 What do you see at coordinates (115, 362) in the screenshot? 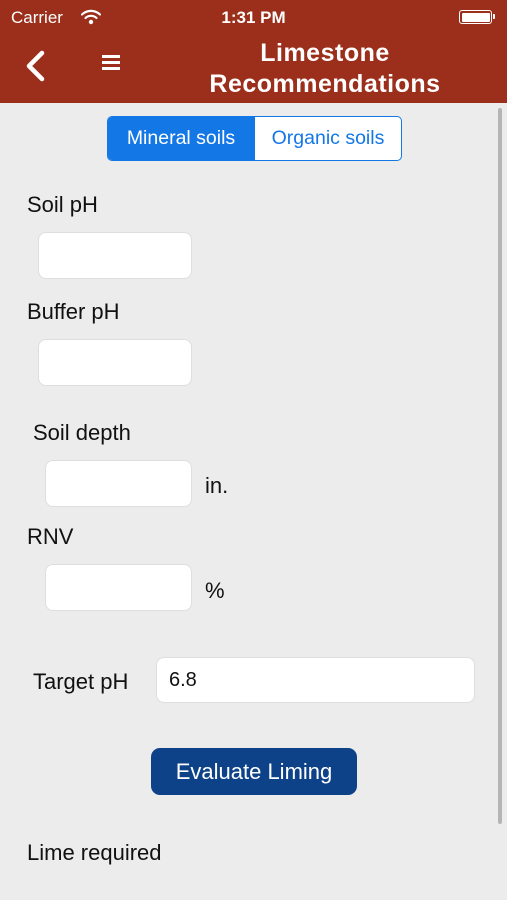
I see `buffer-ph-input` at bounding box center [115, 362].